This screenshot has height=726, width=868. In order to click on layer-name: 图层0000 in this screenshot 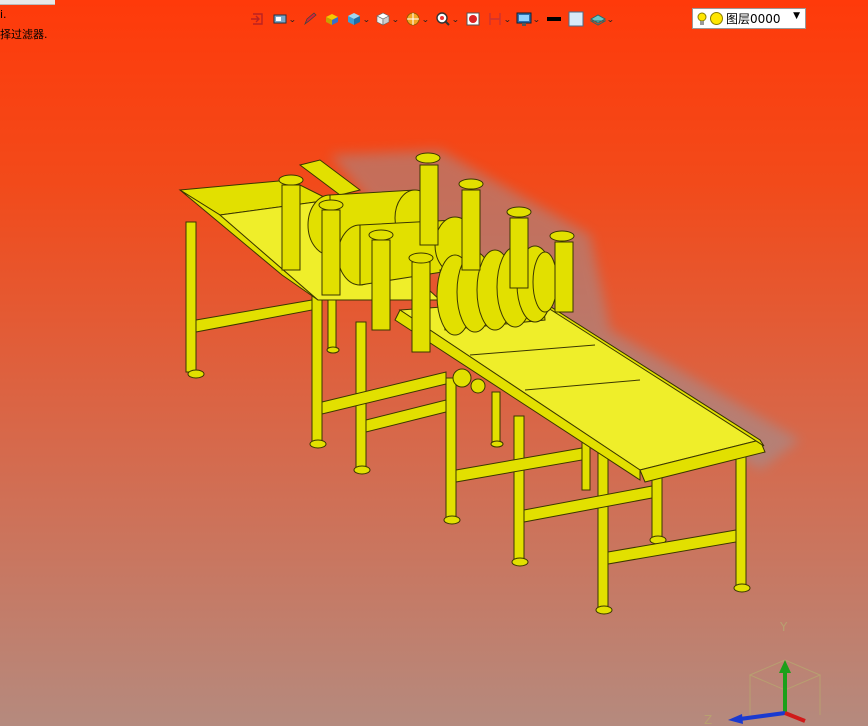, I will do `click(753, 19)`.